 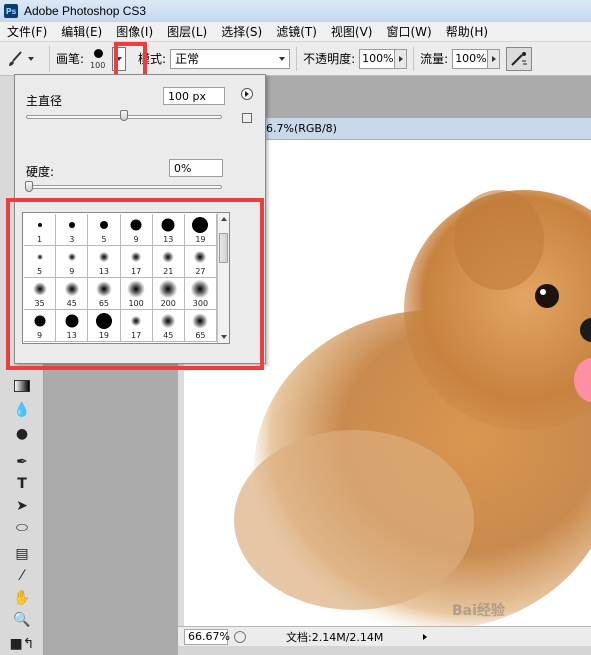 I want to click on mode-value: 正常, so click(x=187, y=59).